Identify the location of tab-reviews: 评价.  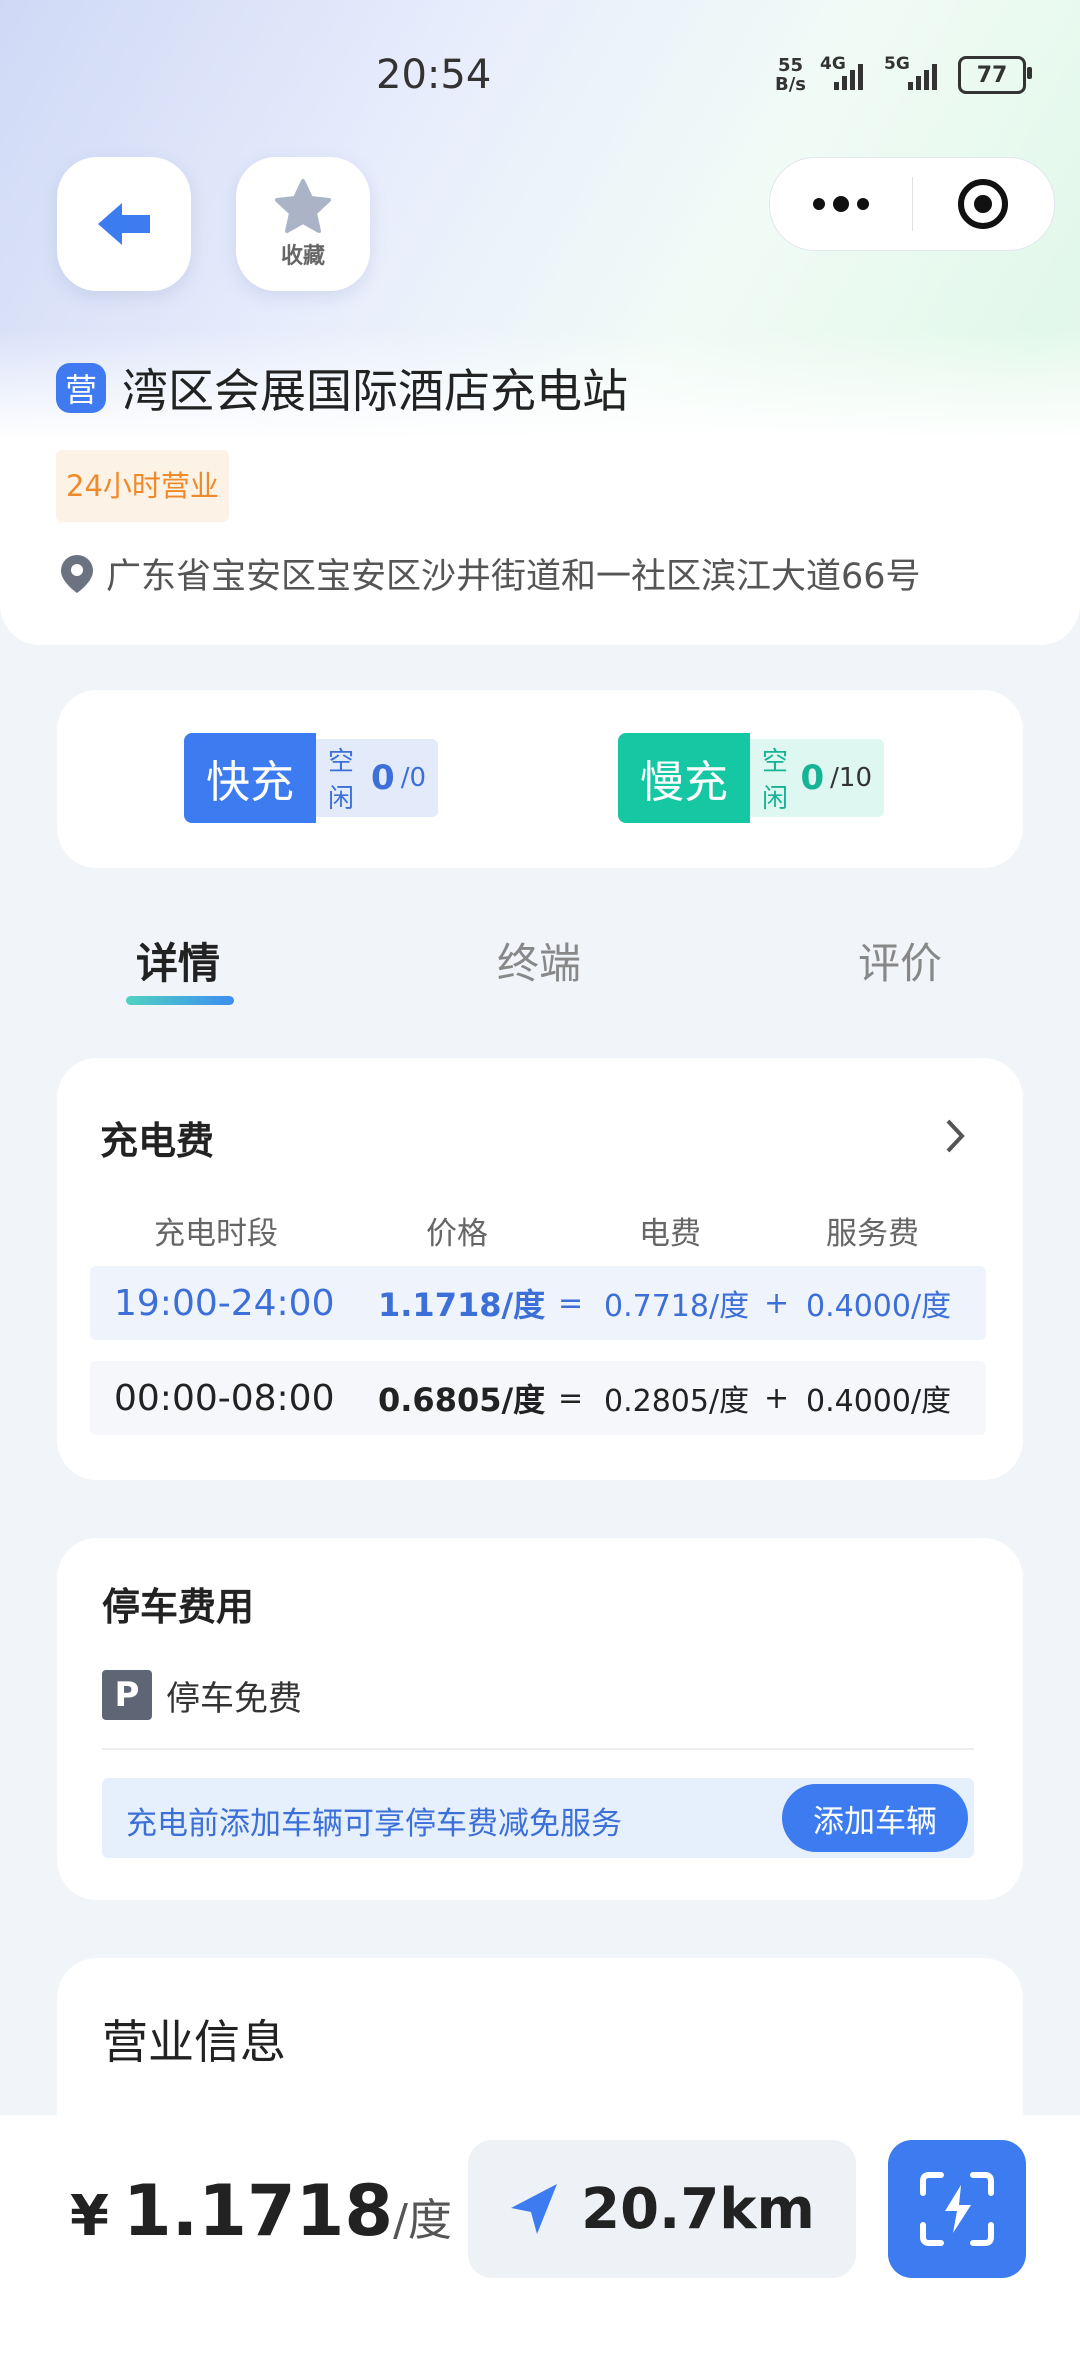
(900, 960).